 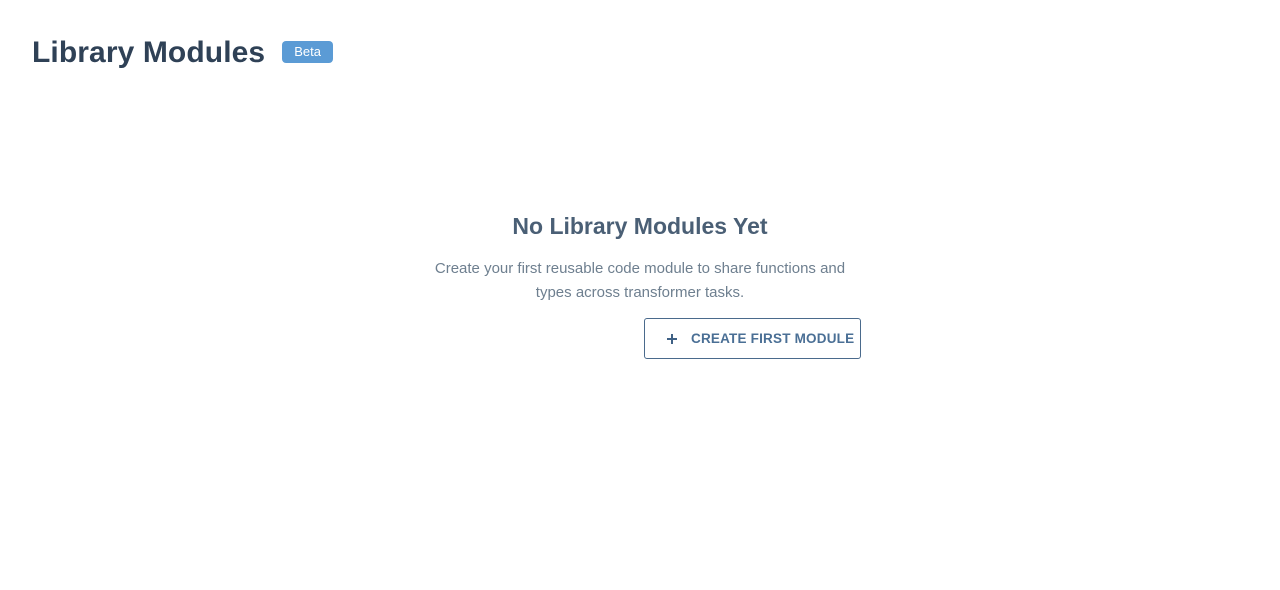 I want to click on plus-icon, so click(x=672, y=338).